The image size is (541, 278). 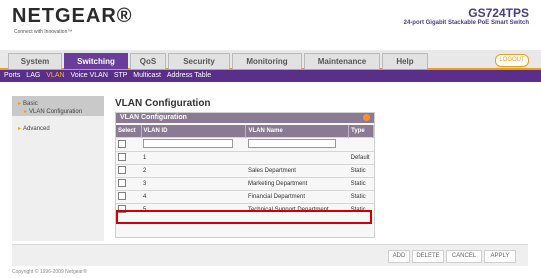 What do you see at coordinates (43, 32) in the screenshot?
I see `brand-tagline: Connect with Innovation™` at bounding box center [43, 32].